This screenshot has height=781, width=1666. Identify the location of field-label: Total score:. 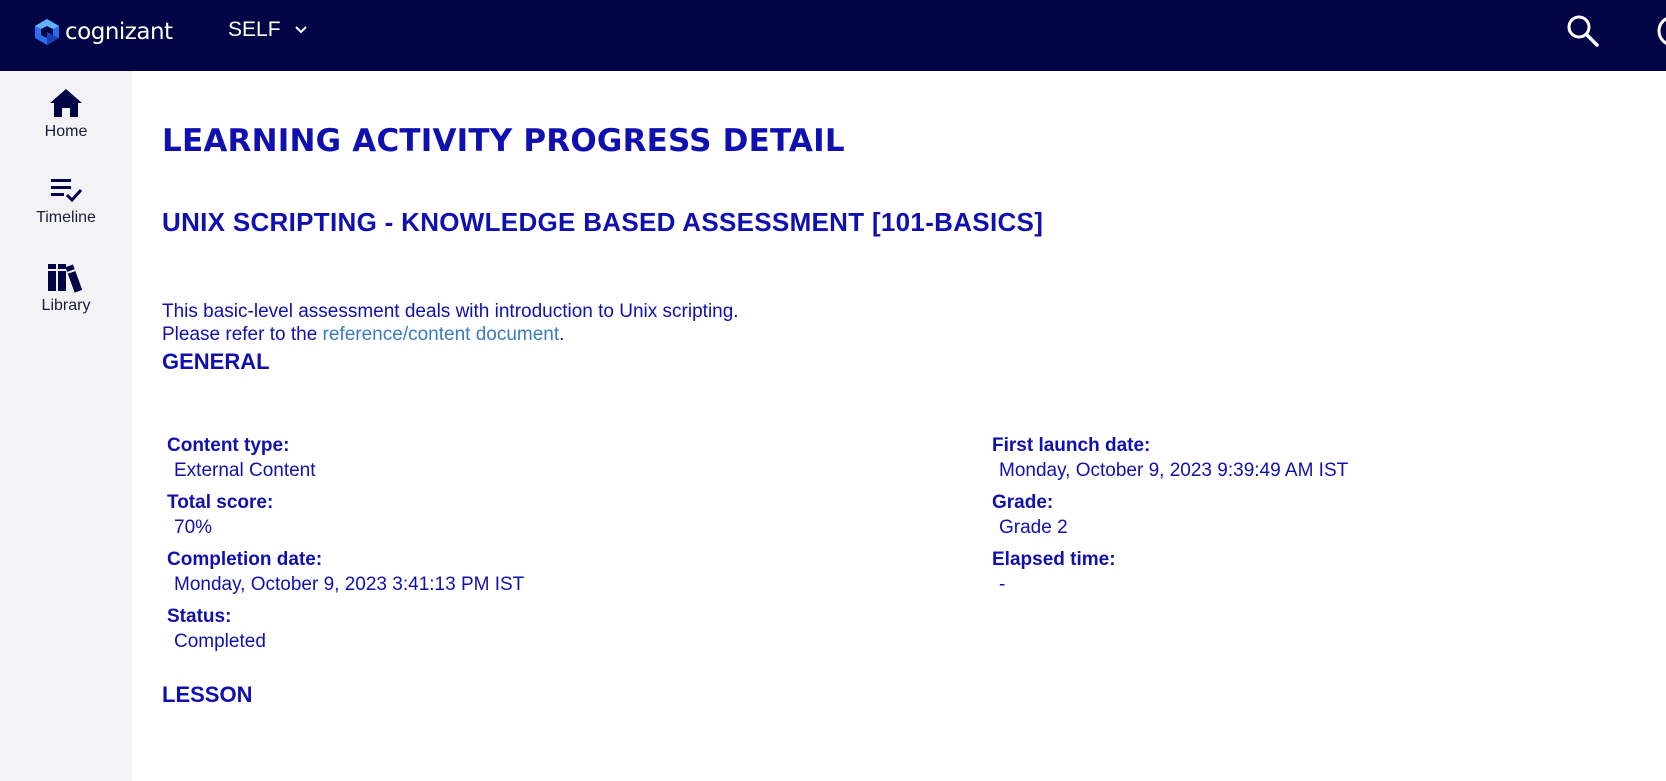
(220, 502).